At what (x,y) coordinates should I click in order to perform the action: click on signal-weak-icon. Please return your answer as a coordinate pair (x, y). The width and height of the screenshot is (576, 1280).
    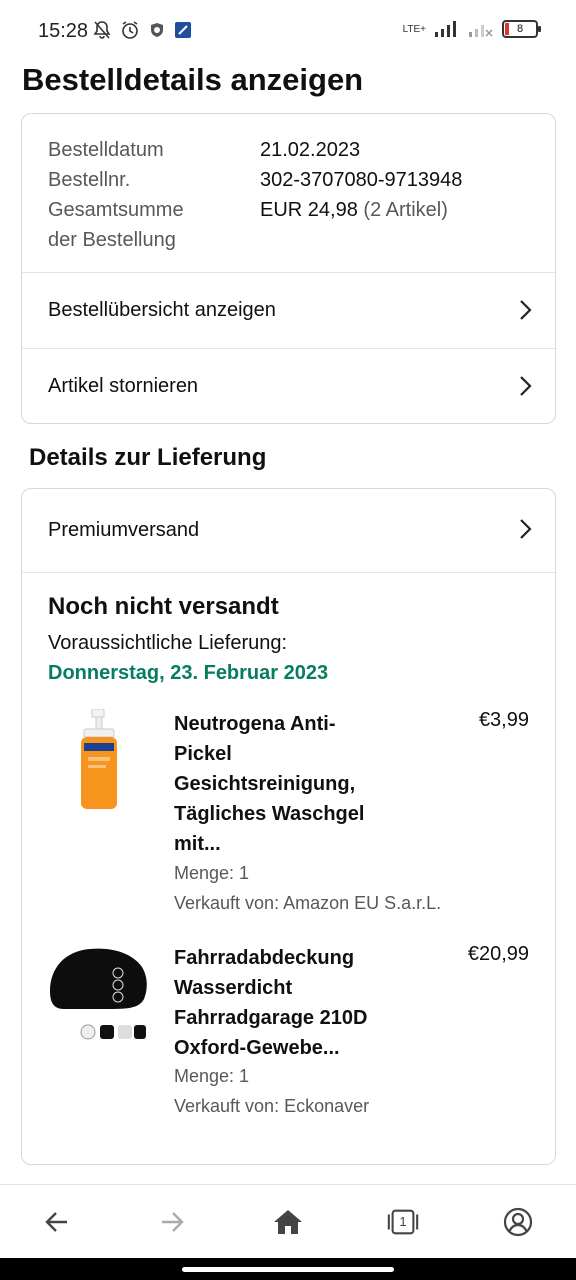
    Looking at the image, I should click on (481, 31).